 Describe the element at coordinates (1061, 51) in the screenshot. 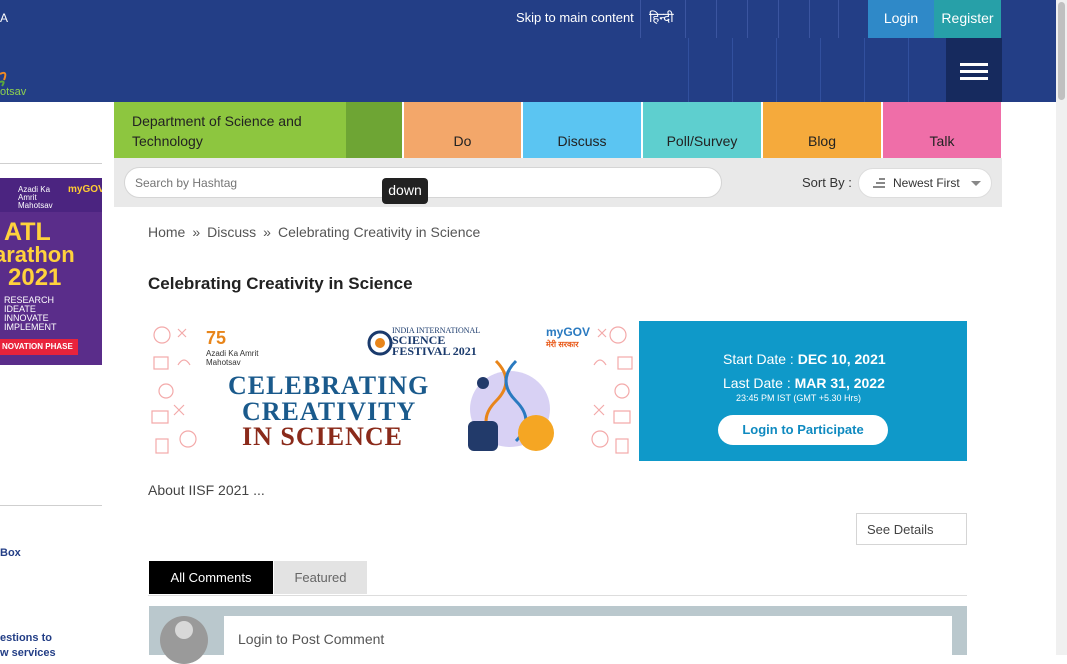

I see `scrollbar-thumb` at that location.